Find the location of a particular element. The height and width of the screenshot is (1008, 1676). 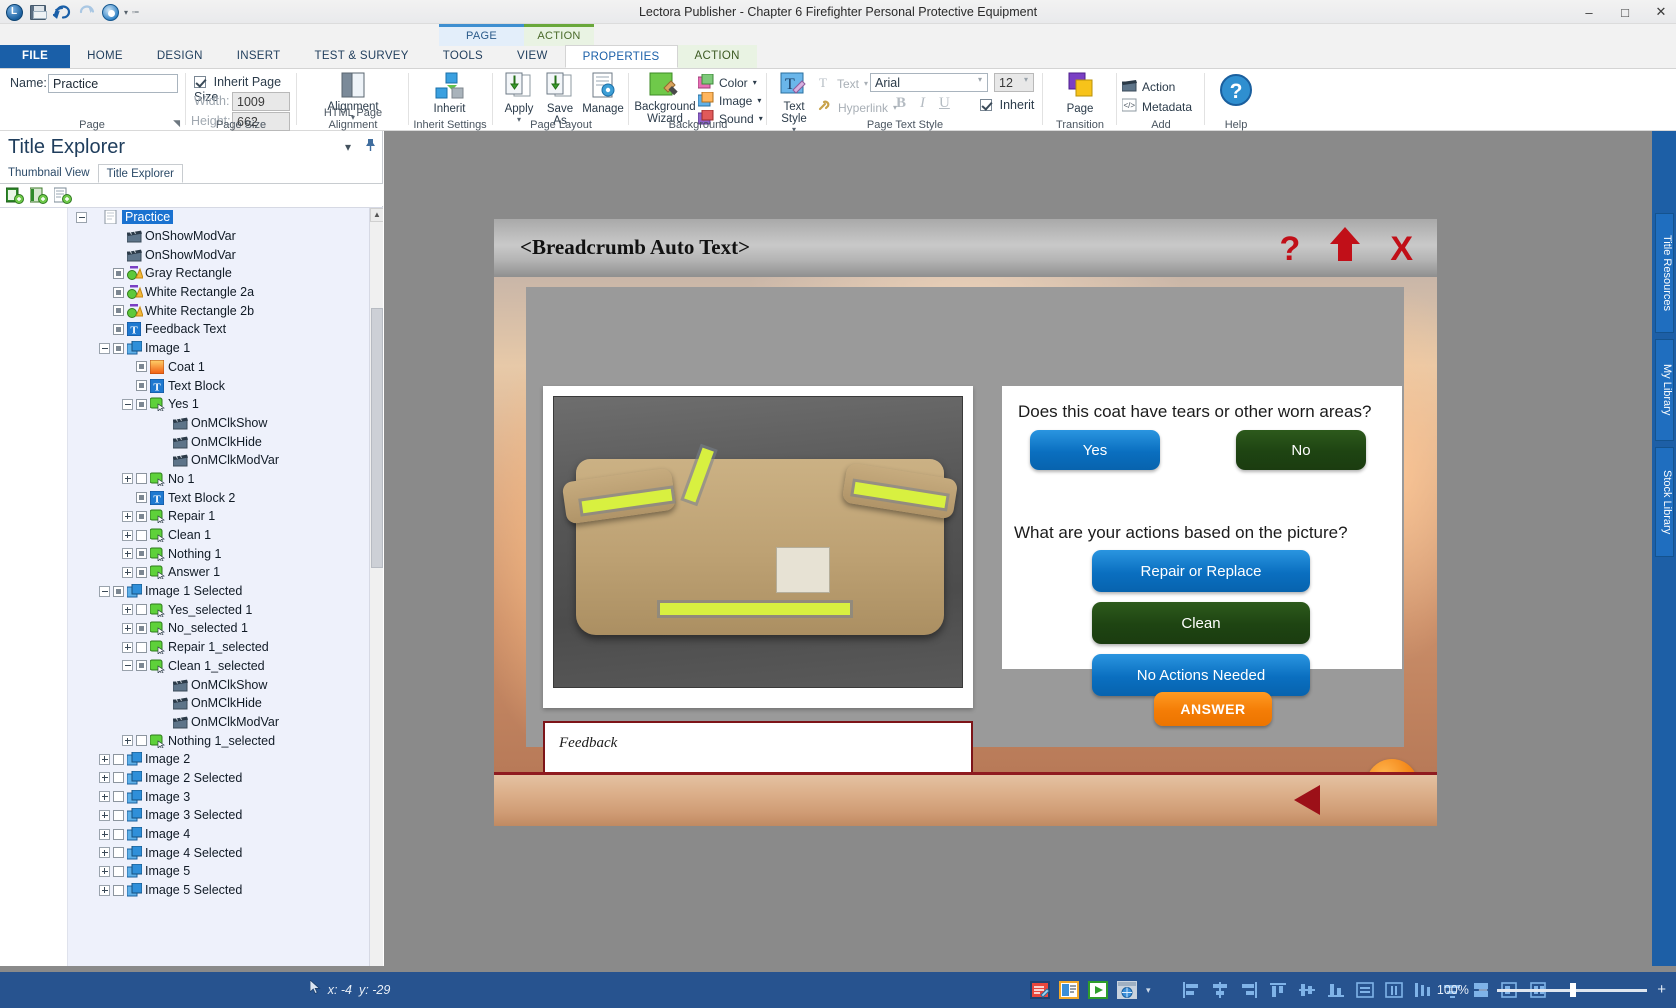

distribute-h-icon is located at coordinates (1394, 990).